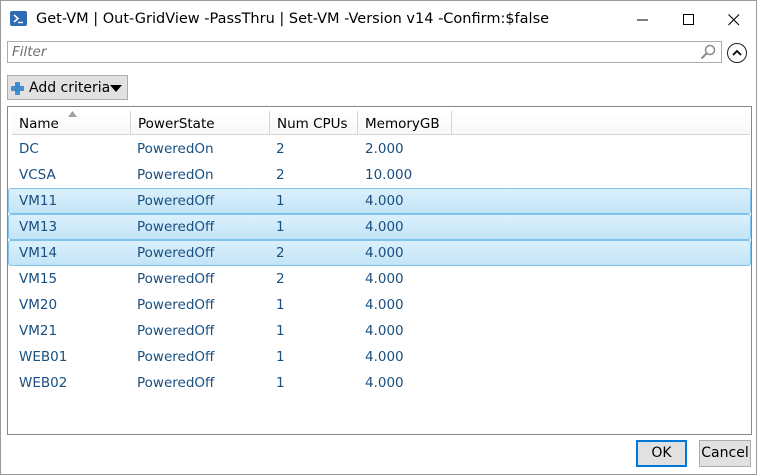 The height and width of the screenshot is (475, 757). Describe the element at coordinates (43, 357) in the screenshot. I see `cell-name: WEB01` at that location.